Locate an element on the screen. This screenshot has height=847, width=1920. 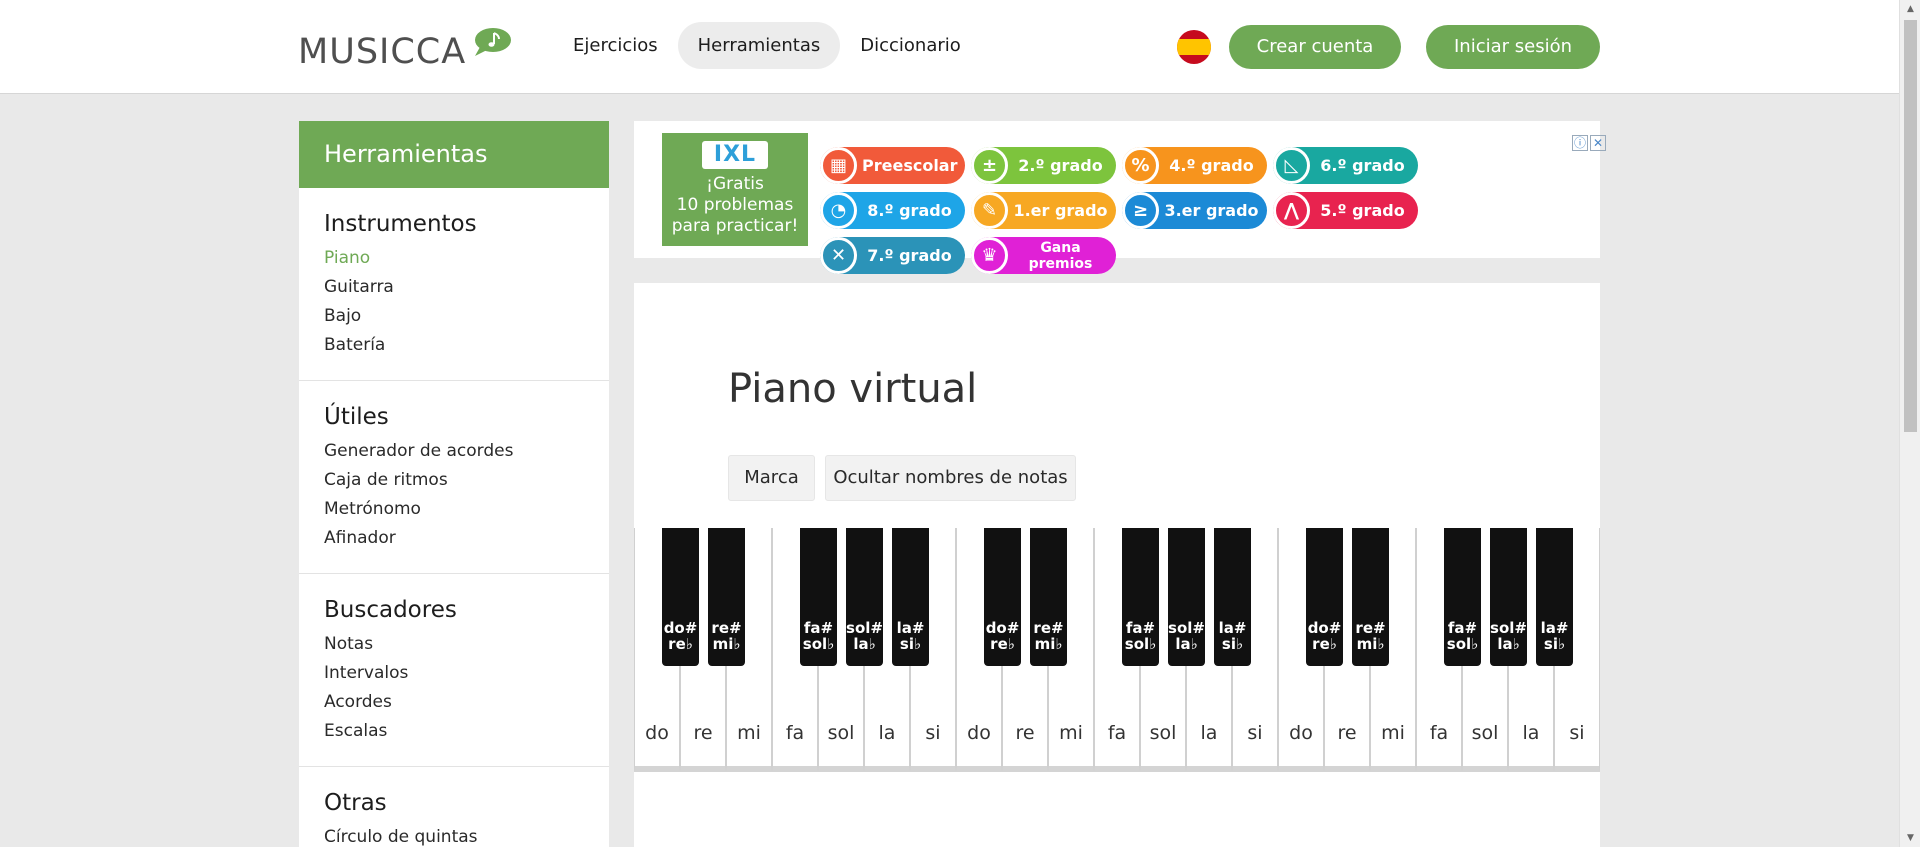
black-key-sharp-label: sol# is located at coordinates (1186, 628).